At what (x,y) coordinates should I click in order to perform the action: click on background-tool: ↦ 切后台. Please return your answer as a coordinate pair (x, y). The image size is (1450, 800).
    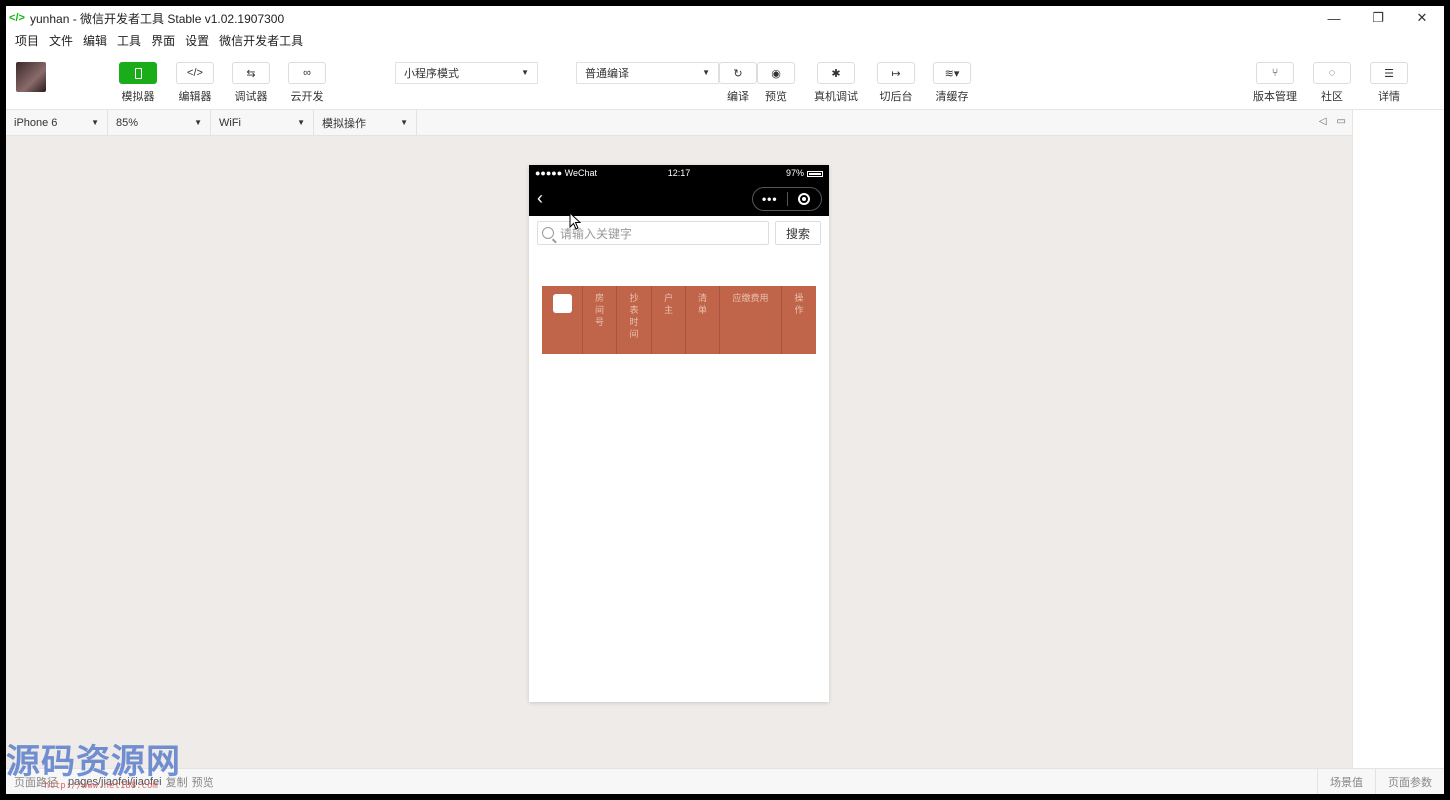
    Looking at the image, I should click on (896, 83).